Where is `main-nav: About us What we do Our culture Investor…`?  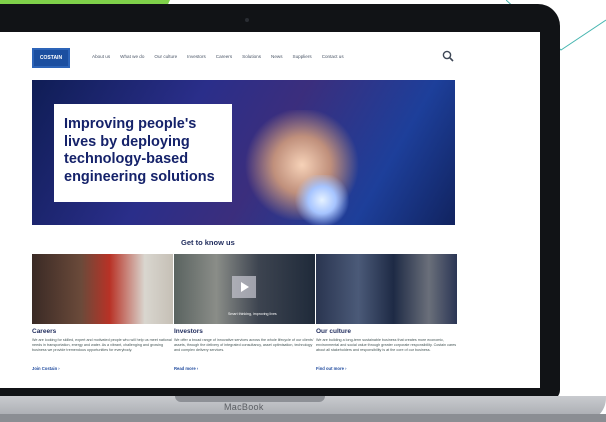
main-nav: About us What we do Our culture Investor… is located at coordinates (223, 56).